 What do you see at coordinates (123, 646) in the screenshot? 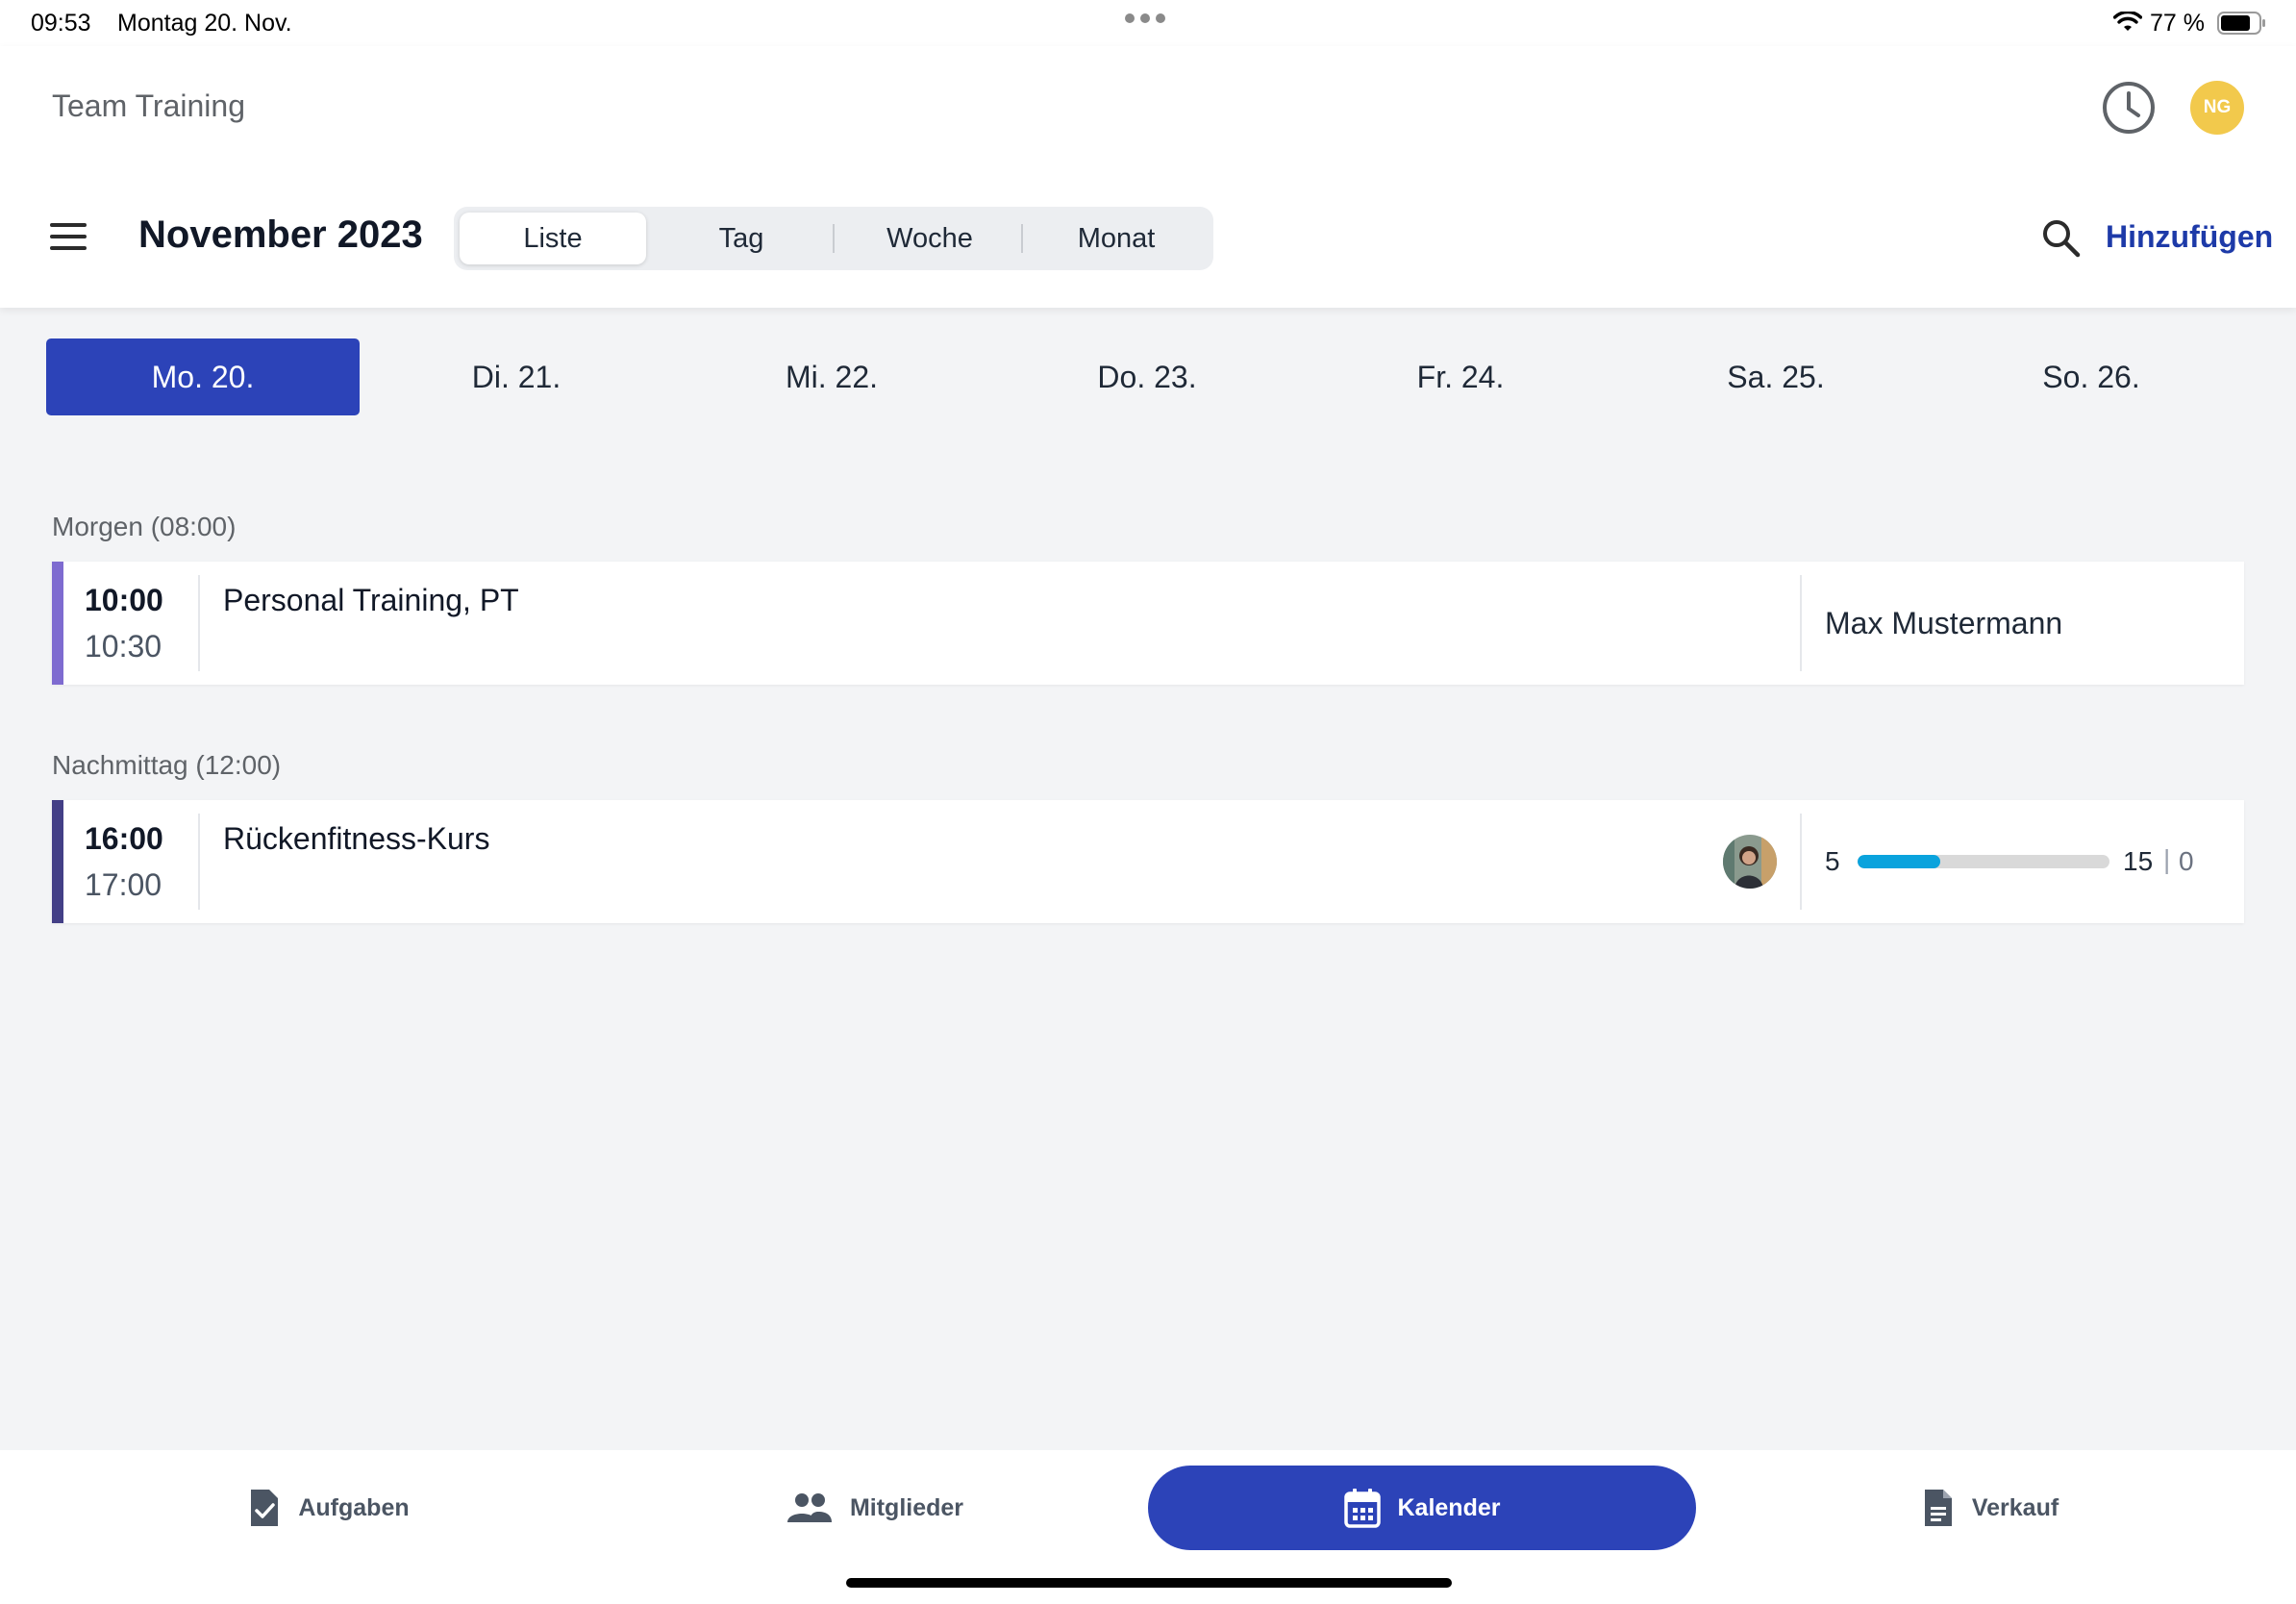
I see `event-end-time: 10:30` at bounding box center [123, 646].